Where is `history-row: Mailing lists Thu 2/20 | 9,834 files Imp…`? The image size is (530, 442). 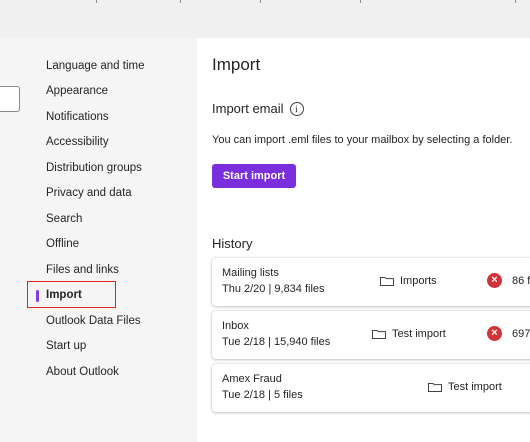
history-row: Mailing lists Thu 2/20 | 9,834 files Imp… is located at coordinates (371, 282).